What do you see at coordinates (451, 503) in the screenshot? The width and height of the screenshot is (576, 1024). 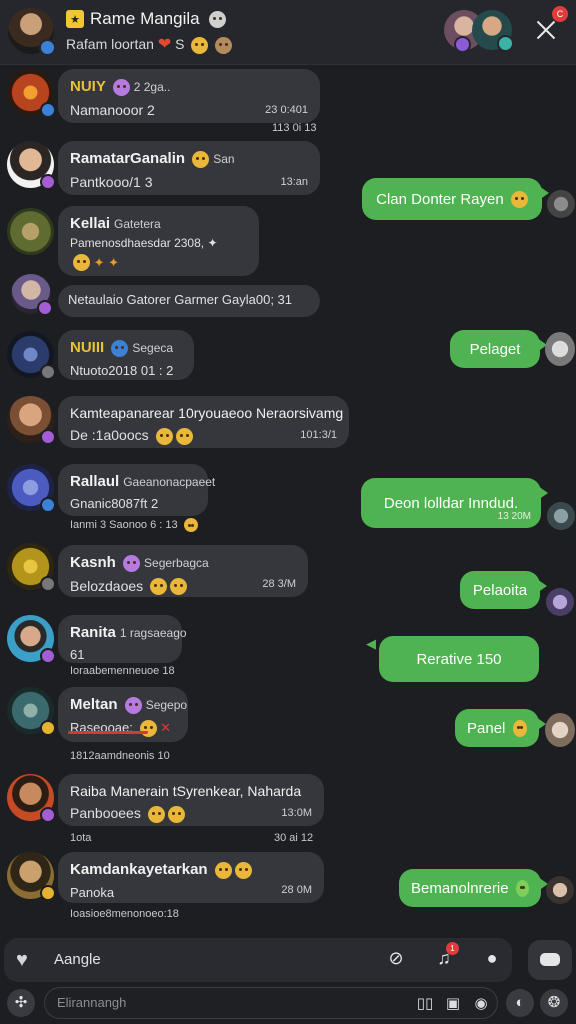 I see `message-text: Deon lolldar Inndud.` at bounding box center [451, 503].